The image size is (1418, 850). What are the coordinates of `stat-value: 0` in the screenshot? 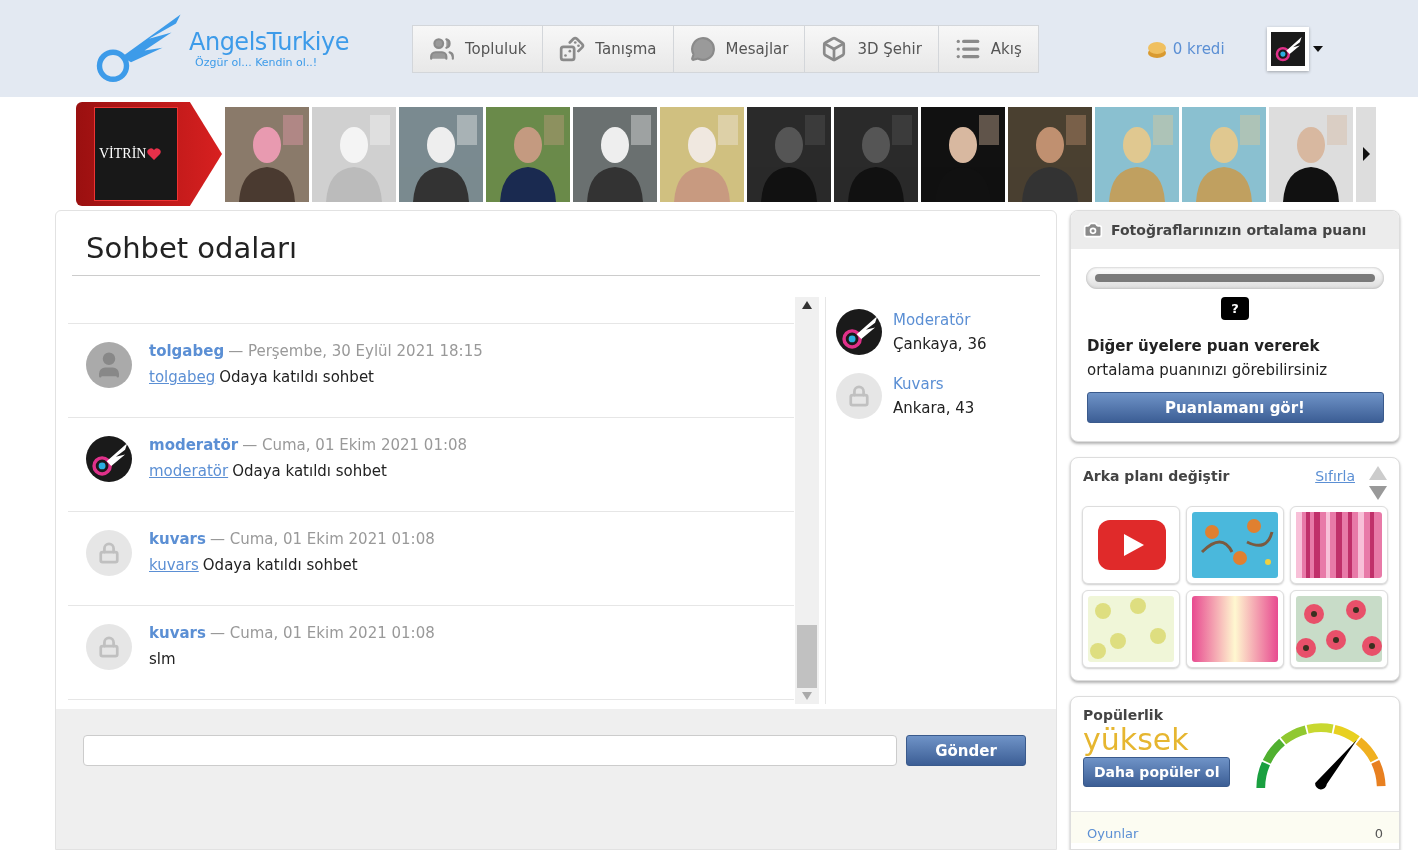 It's located at (1378, 834).